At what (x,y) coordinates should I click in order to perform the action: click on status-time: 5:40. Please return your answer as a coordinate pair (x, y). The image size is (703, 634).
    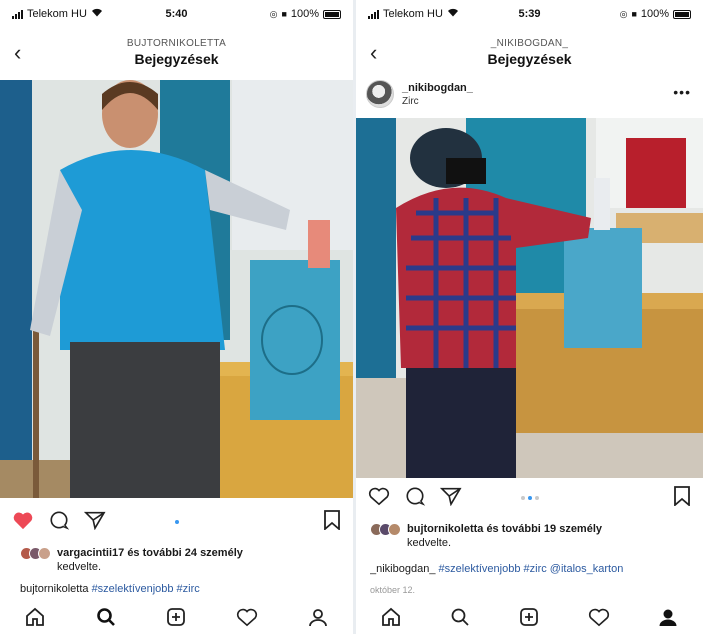
    Looking at the image, I should click on (176, 14).